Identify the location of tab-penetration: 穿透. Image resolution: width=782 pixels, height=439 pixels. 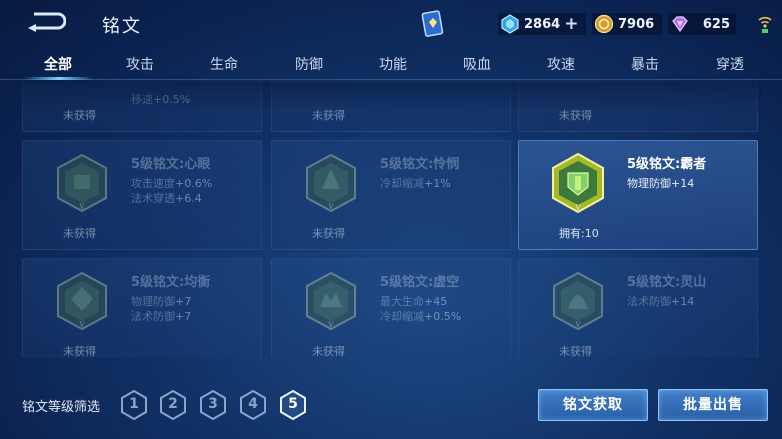
(730, 64).